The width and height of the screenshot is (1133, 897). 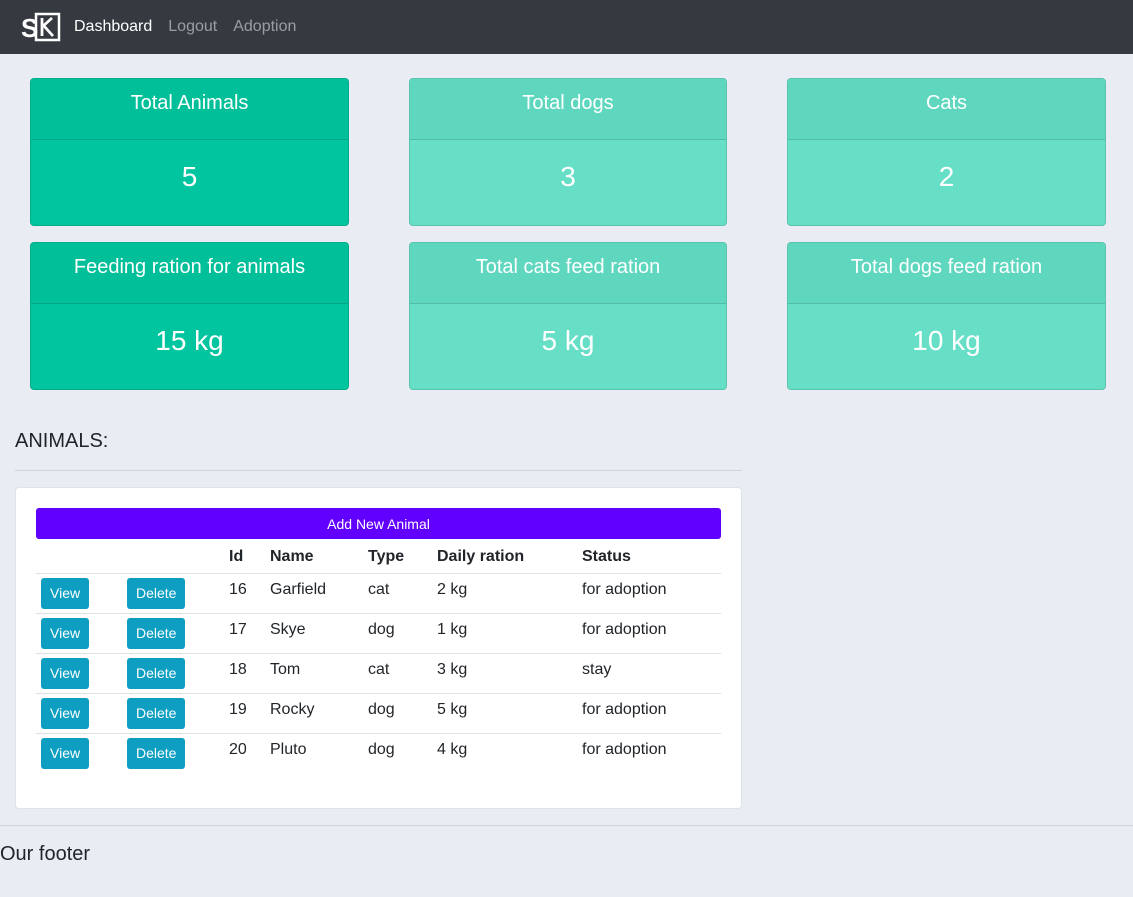 What do you see at coordinates (568, 316) in the screenshot?
I see `stat-card-cats-feed-ration: Total cats feed ration 5 kg` at bounding box center [568, 316].